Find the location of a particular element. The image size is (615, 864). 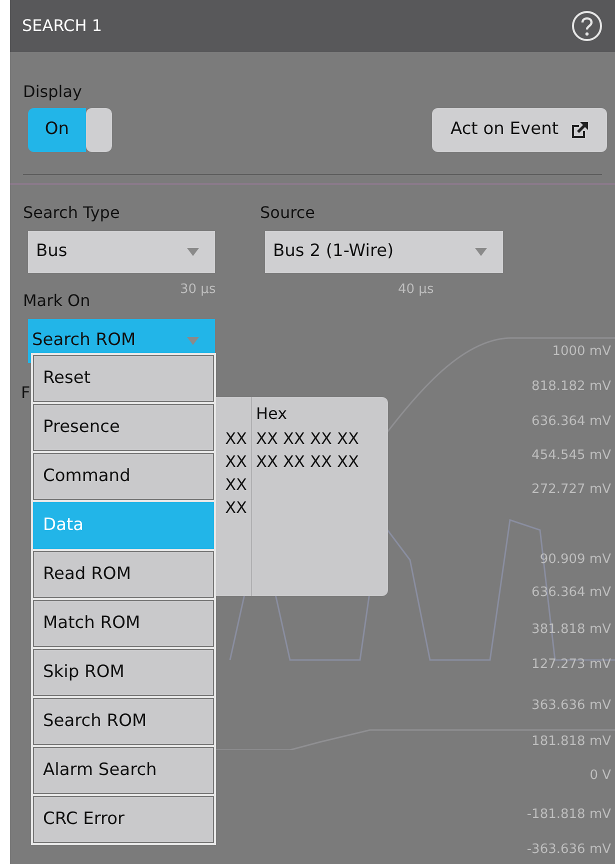

menu-item: Skip ROM is located at coordinates (123, 672).